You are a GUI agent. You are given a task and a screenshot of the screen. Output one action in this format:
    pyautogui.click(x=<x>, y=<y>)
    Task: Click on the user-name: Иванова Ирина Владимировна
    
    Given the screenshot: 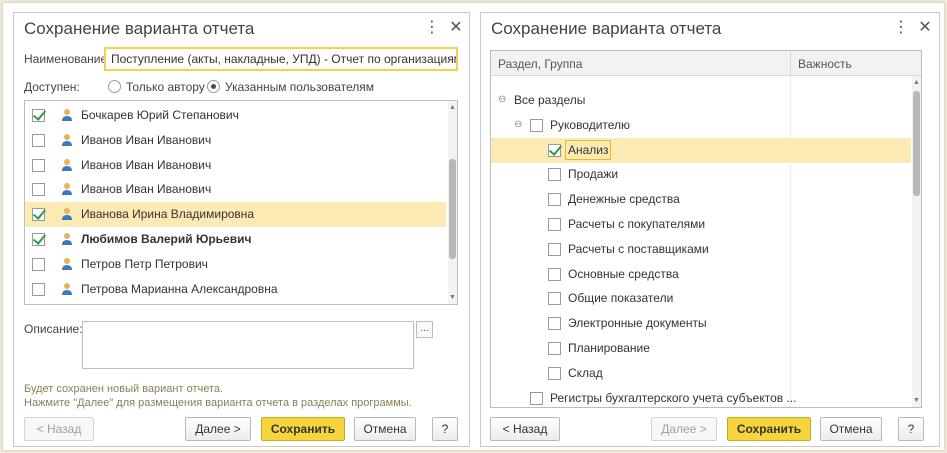 What is the action you would take?
    pyautogui.click(x=168, y=214)
    